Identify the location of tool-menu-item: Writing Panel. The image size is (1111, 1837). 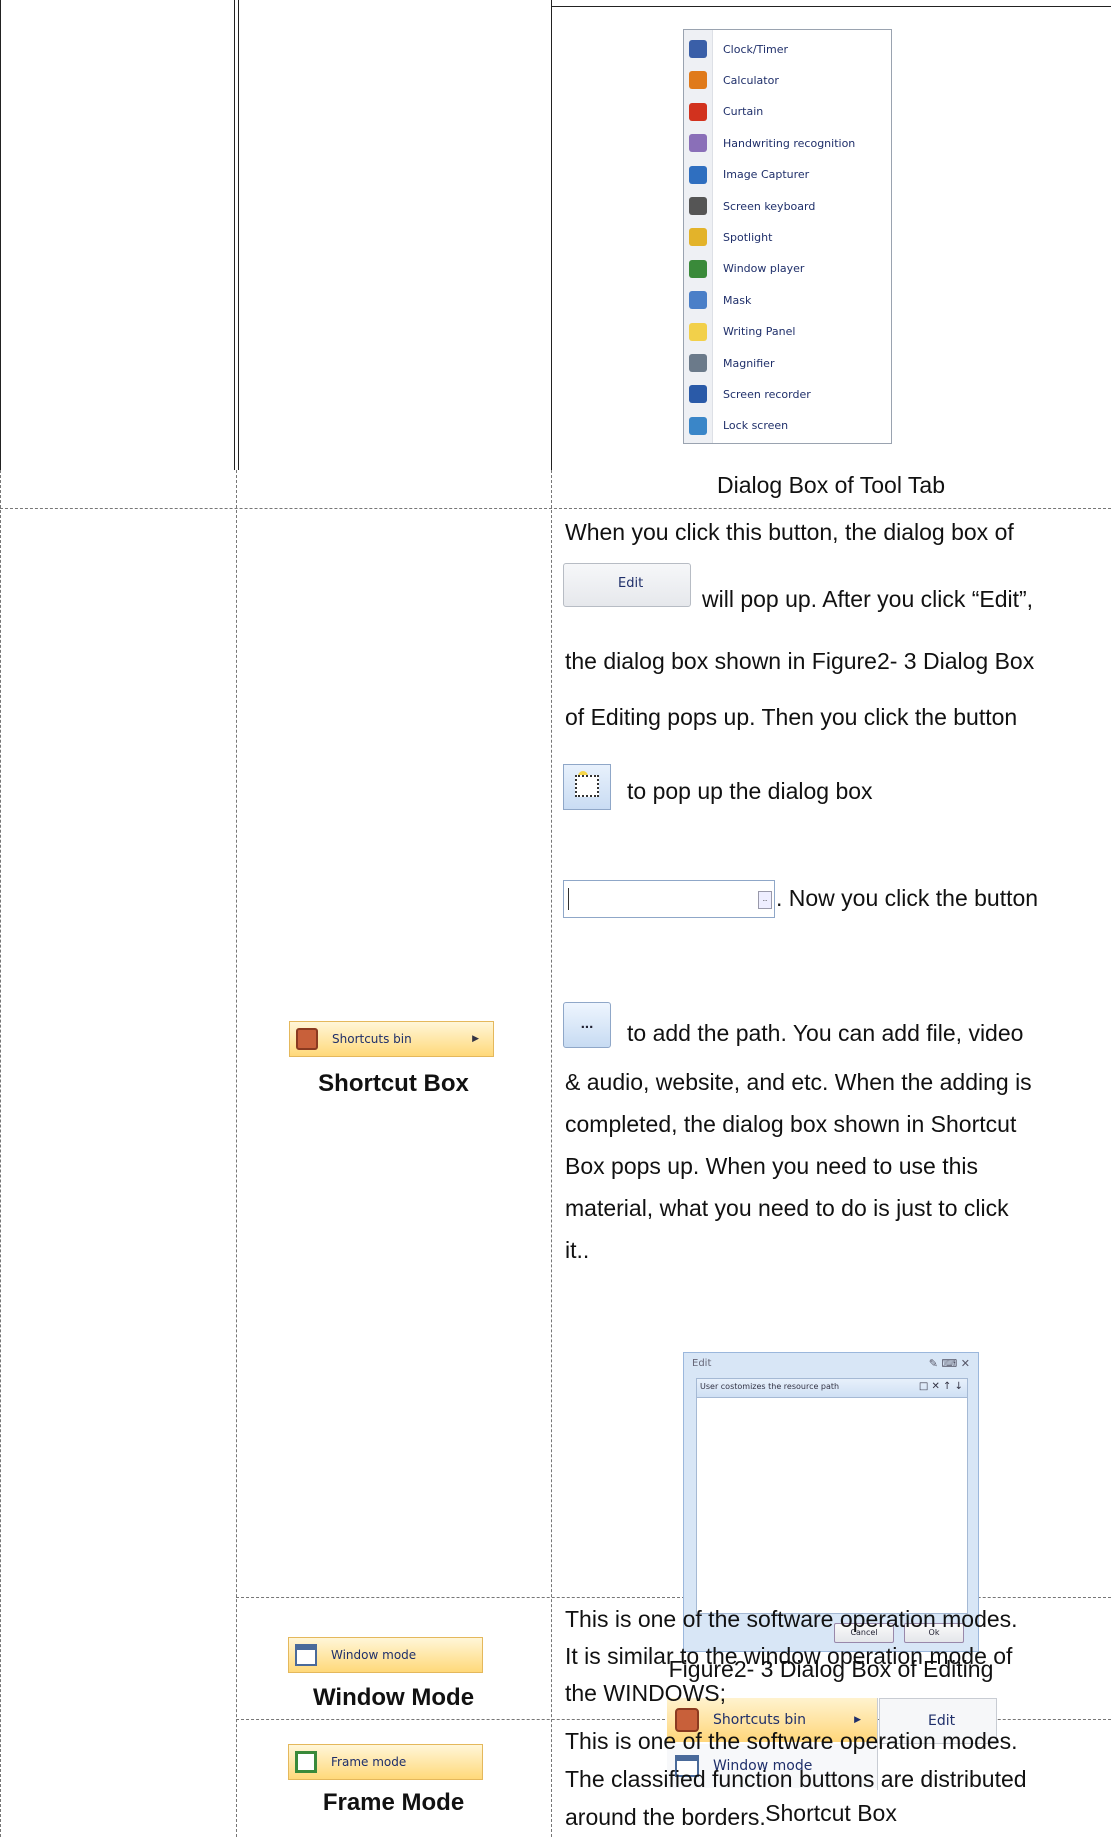
(787, 332).